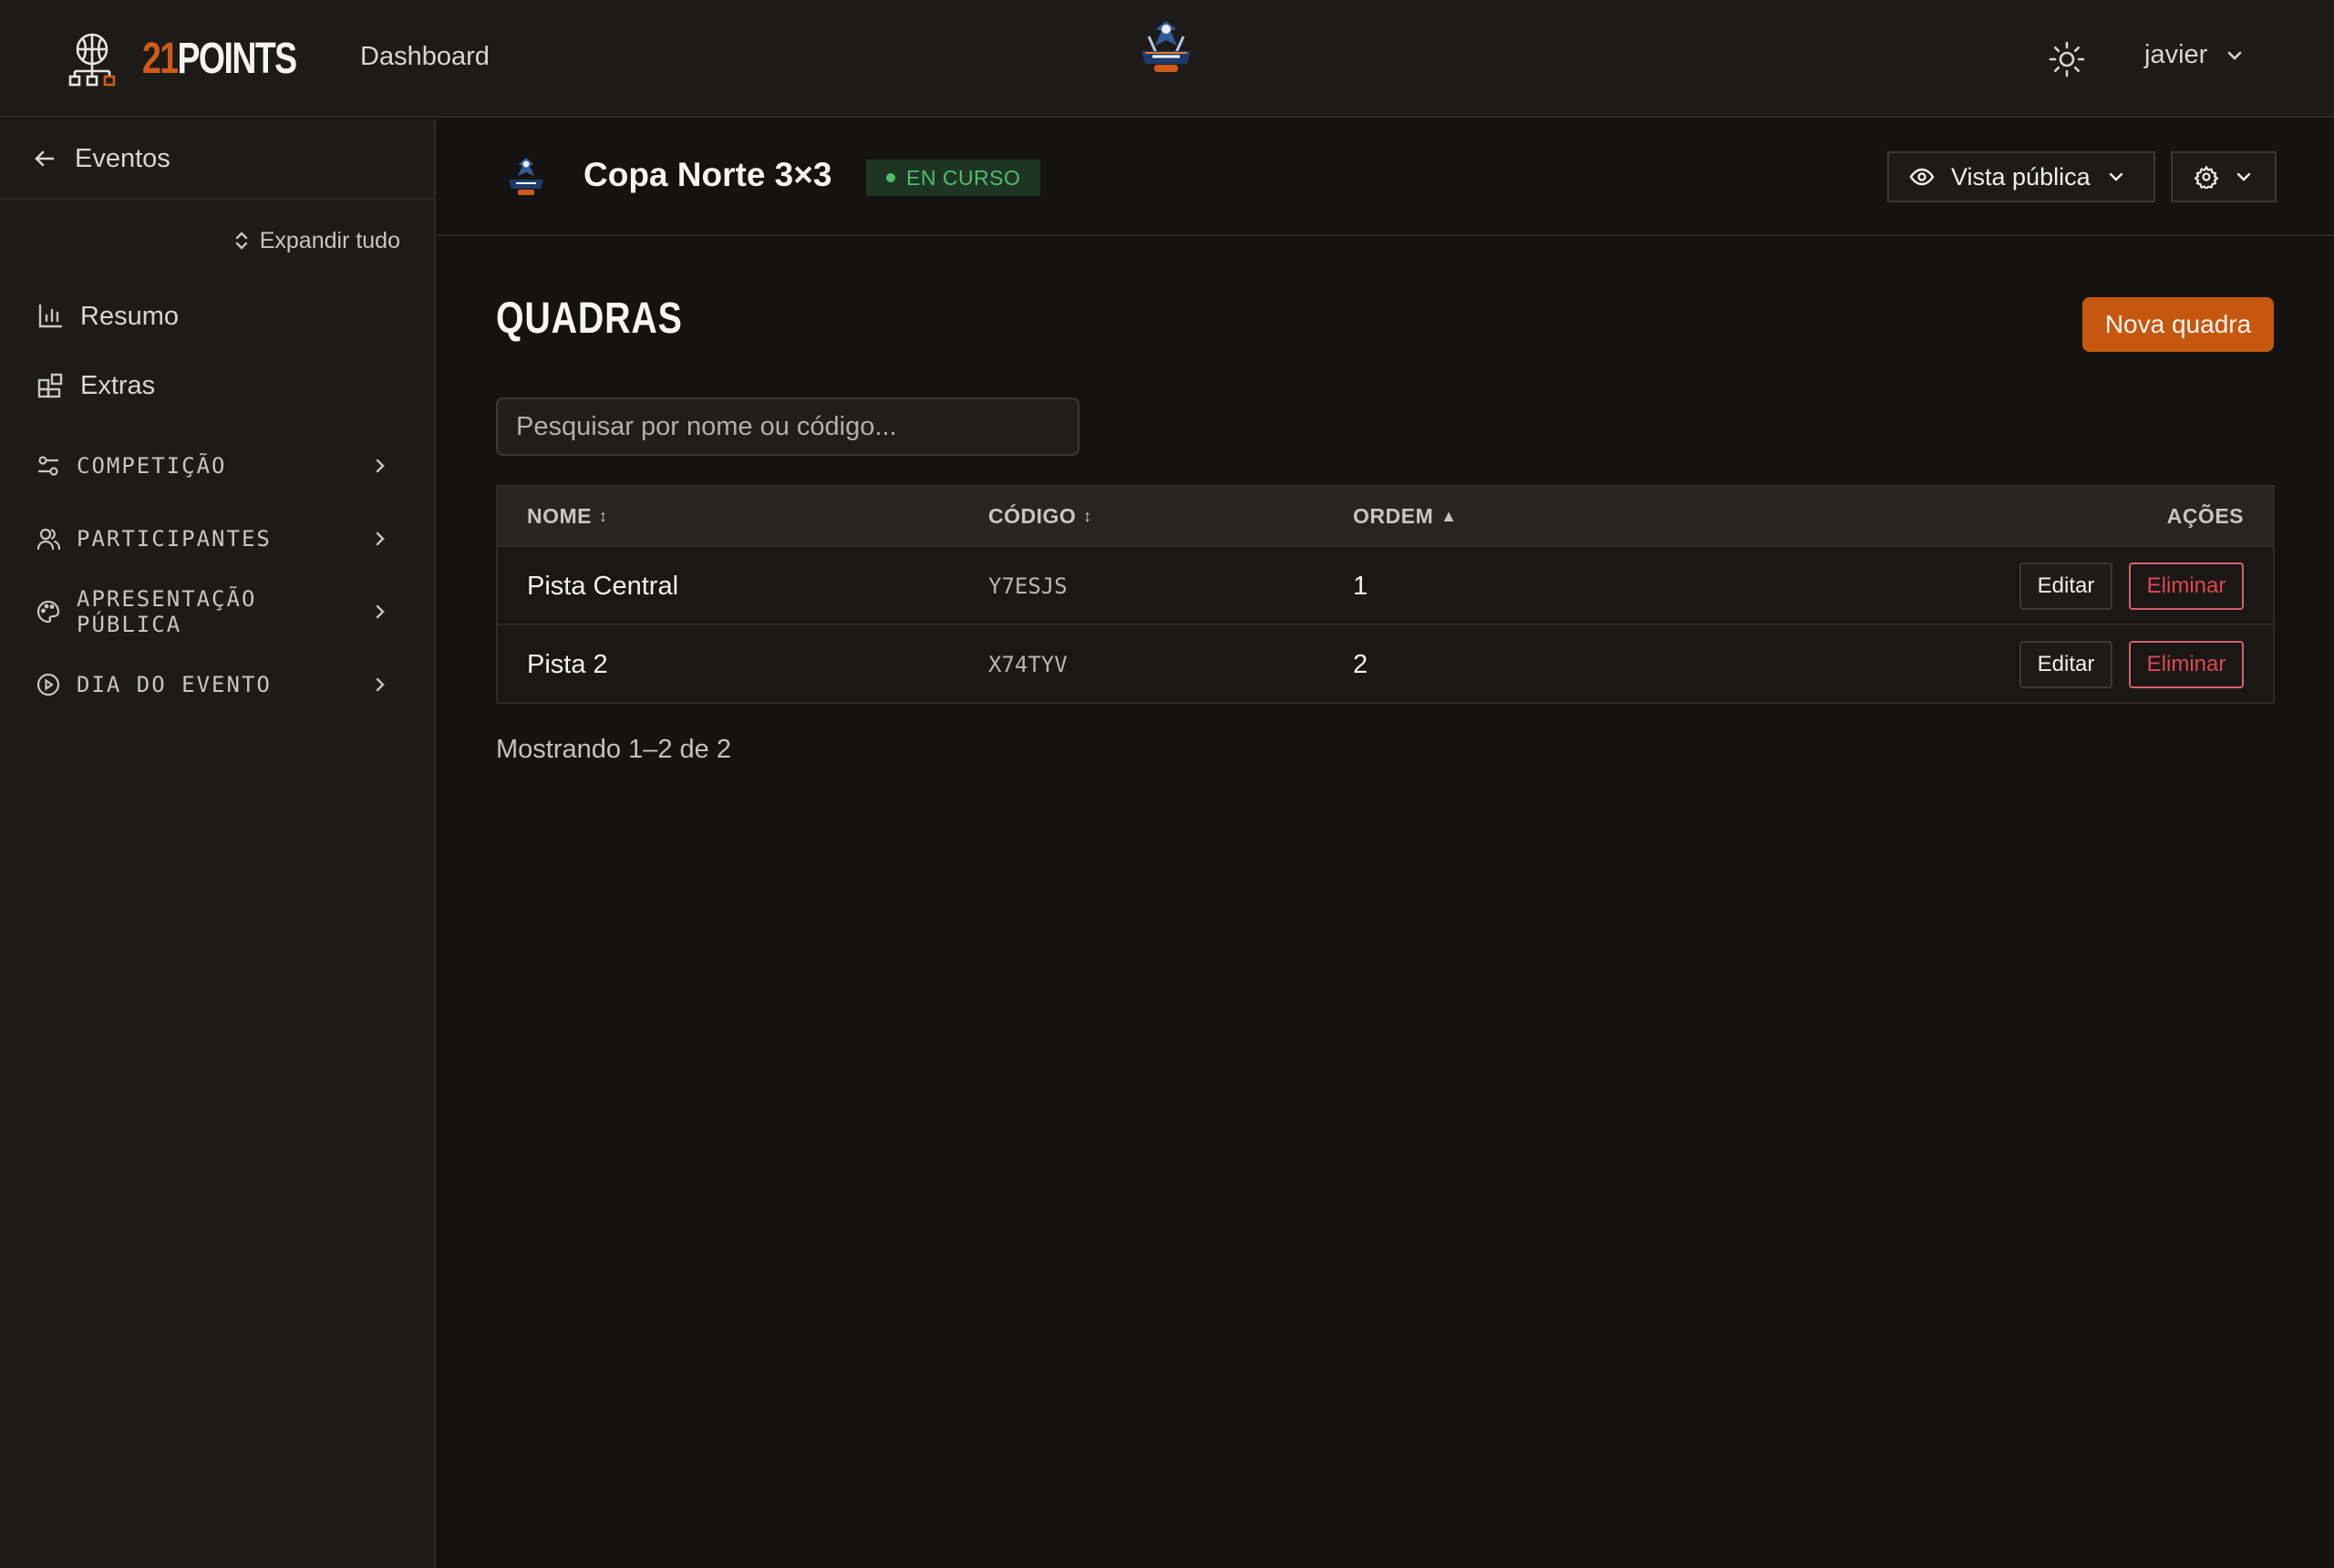 The height and width of the screenshot is (1568, 2334). What do you see at coordinates (567, 664) in the screenshot?
I see `court-name: Pista 2` at bounding box center [567, 664].